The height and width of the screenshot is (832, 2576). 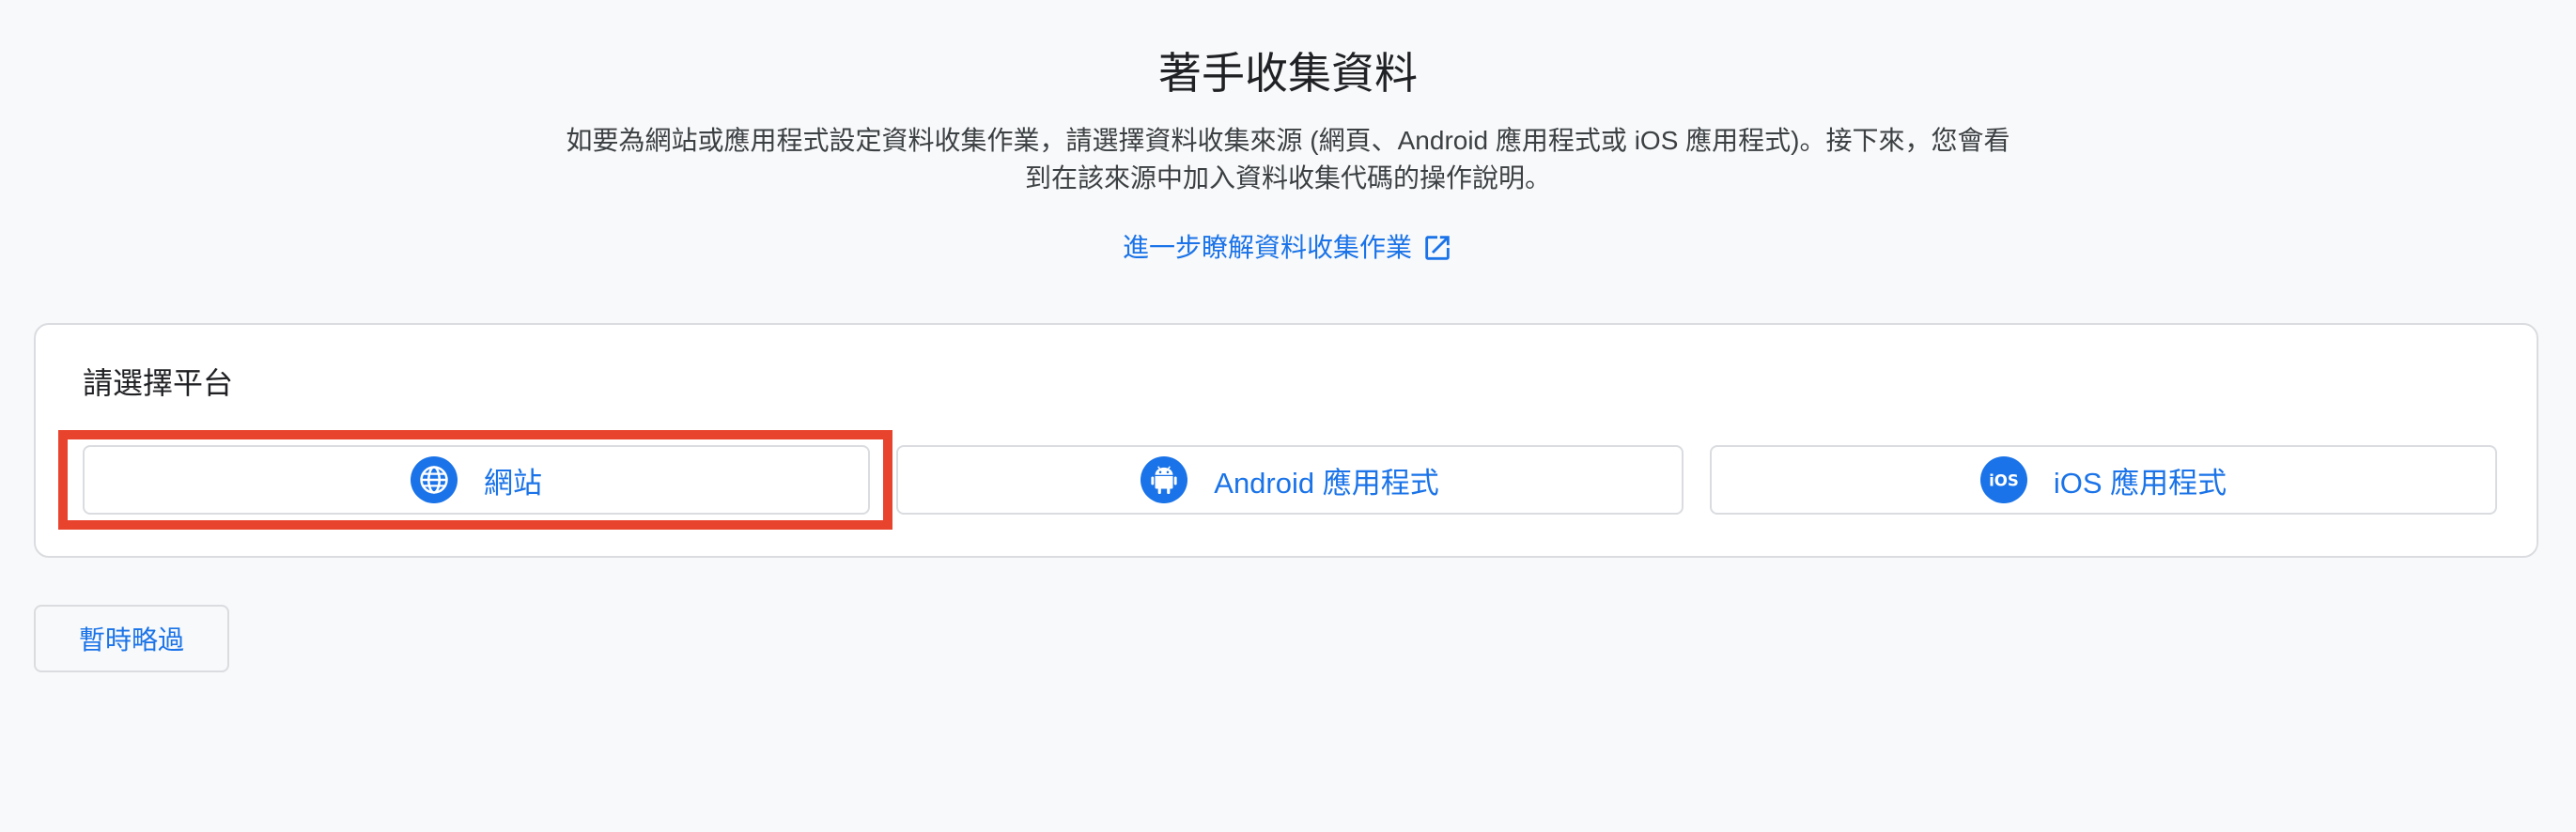 What do you see at coordinates (2140, 483) in the screenshot?
I see `platform-ios-label: iOS 應用程式` at bounding box center [2140, 483].